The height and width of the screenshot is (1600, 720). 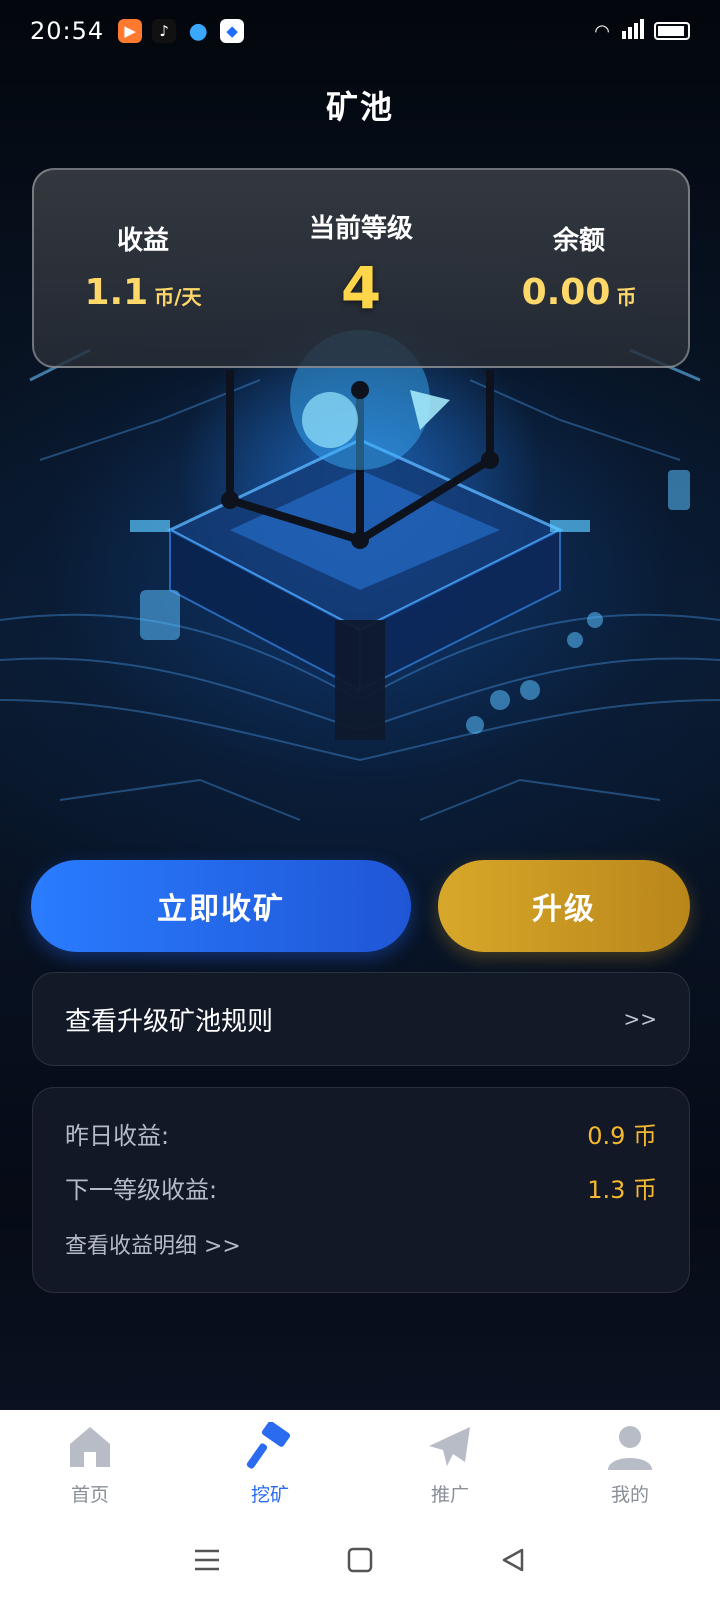 I want to click on wifi-icon: ◠, so click(x=602, y=31).